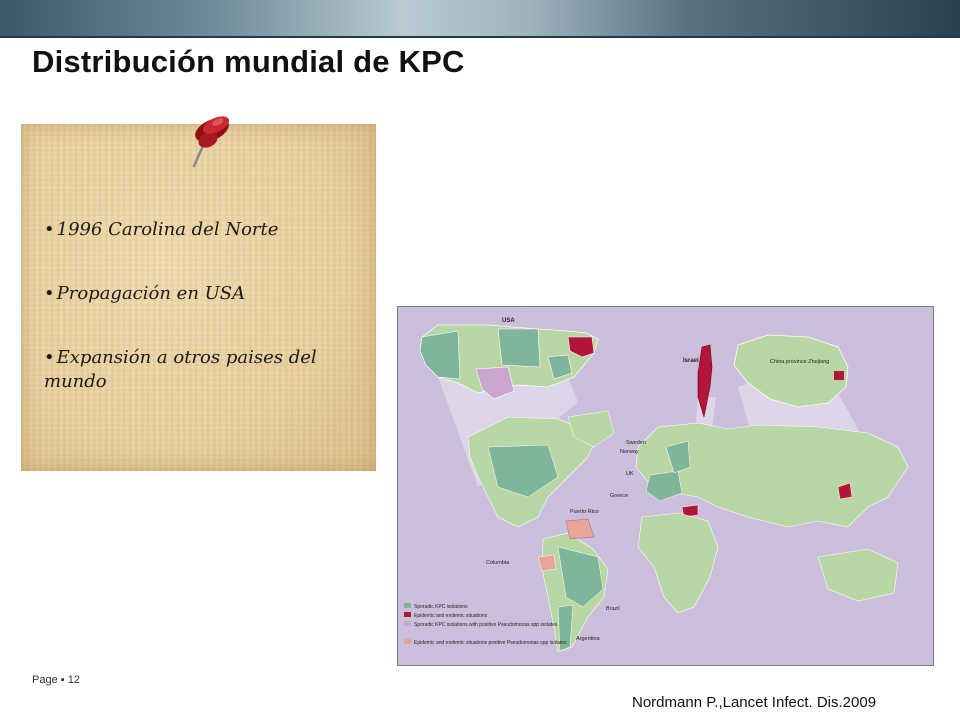 The width and height of the screenshot is (960, 720). I want to click on page-label: Page, so click(45, 680).